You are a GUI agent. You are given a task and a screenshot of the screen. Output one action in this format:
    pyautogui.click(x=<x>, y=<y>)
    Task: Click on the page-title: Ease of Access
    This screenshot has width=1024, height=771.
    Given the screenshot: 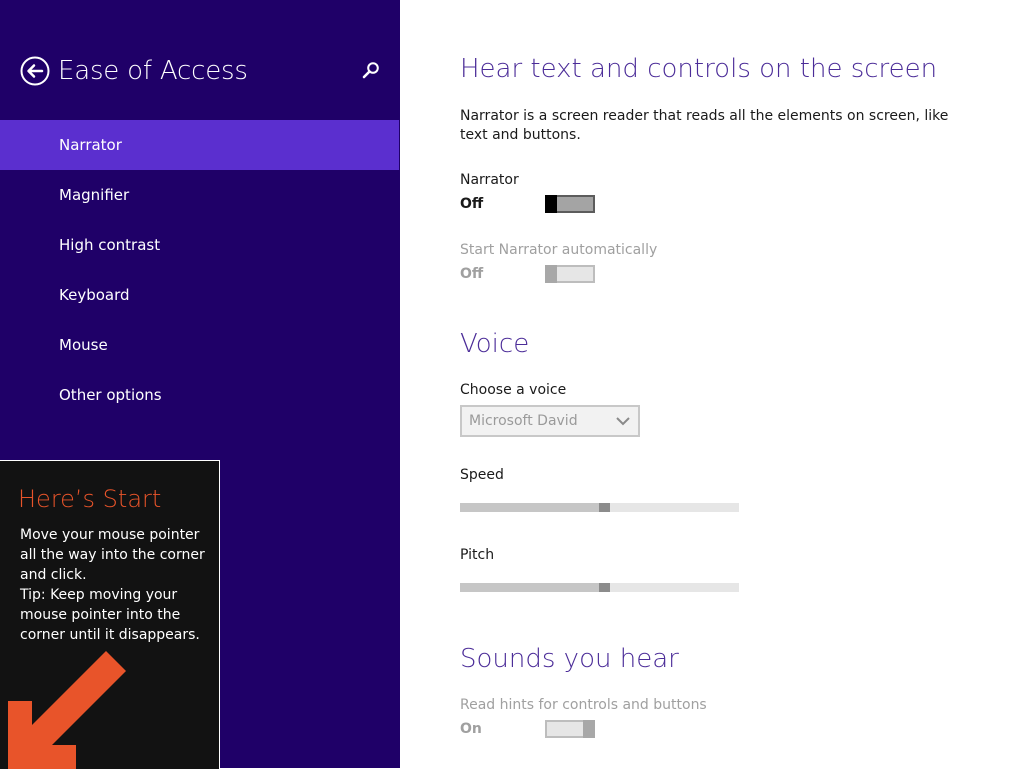 What is the action you would take?
    pyautogui.click(x=153, y=71)
    